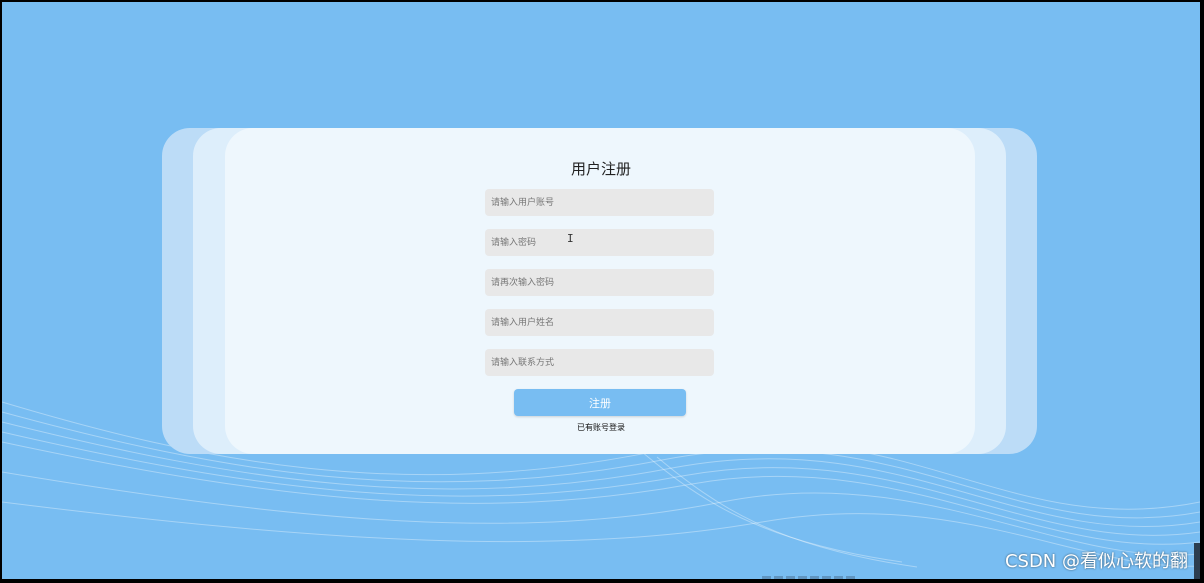  I want to click on watermark: CSDN @看似心软的翻, so click(1096, 561).